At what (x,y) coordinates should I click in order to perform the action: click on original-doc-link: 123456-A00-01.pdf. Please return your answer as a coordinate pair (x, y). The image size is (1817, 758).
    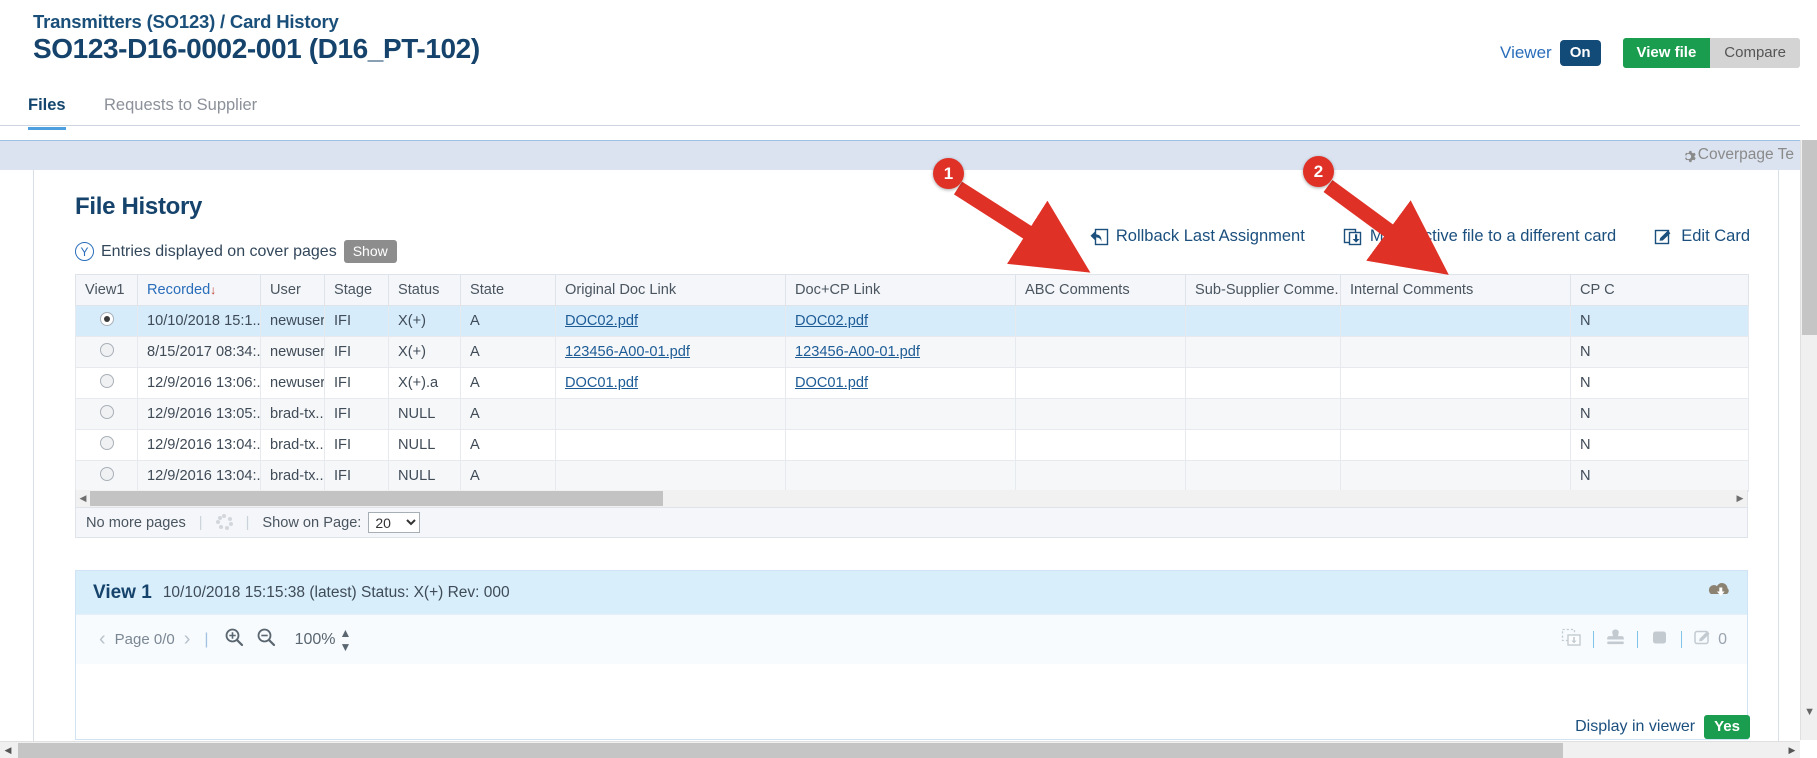
    Looking at the image, I should click on (627, 352).